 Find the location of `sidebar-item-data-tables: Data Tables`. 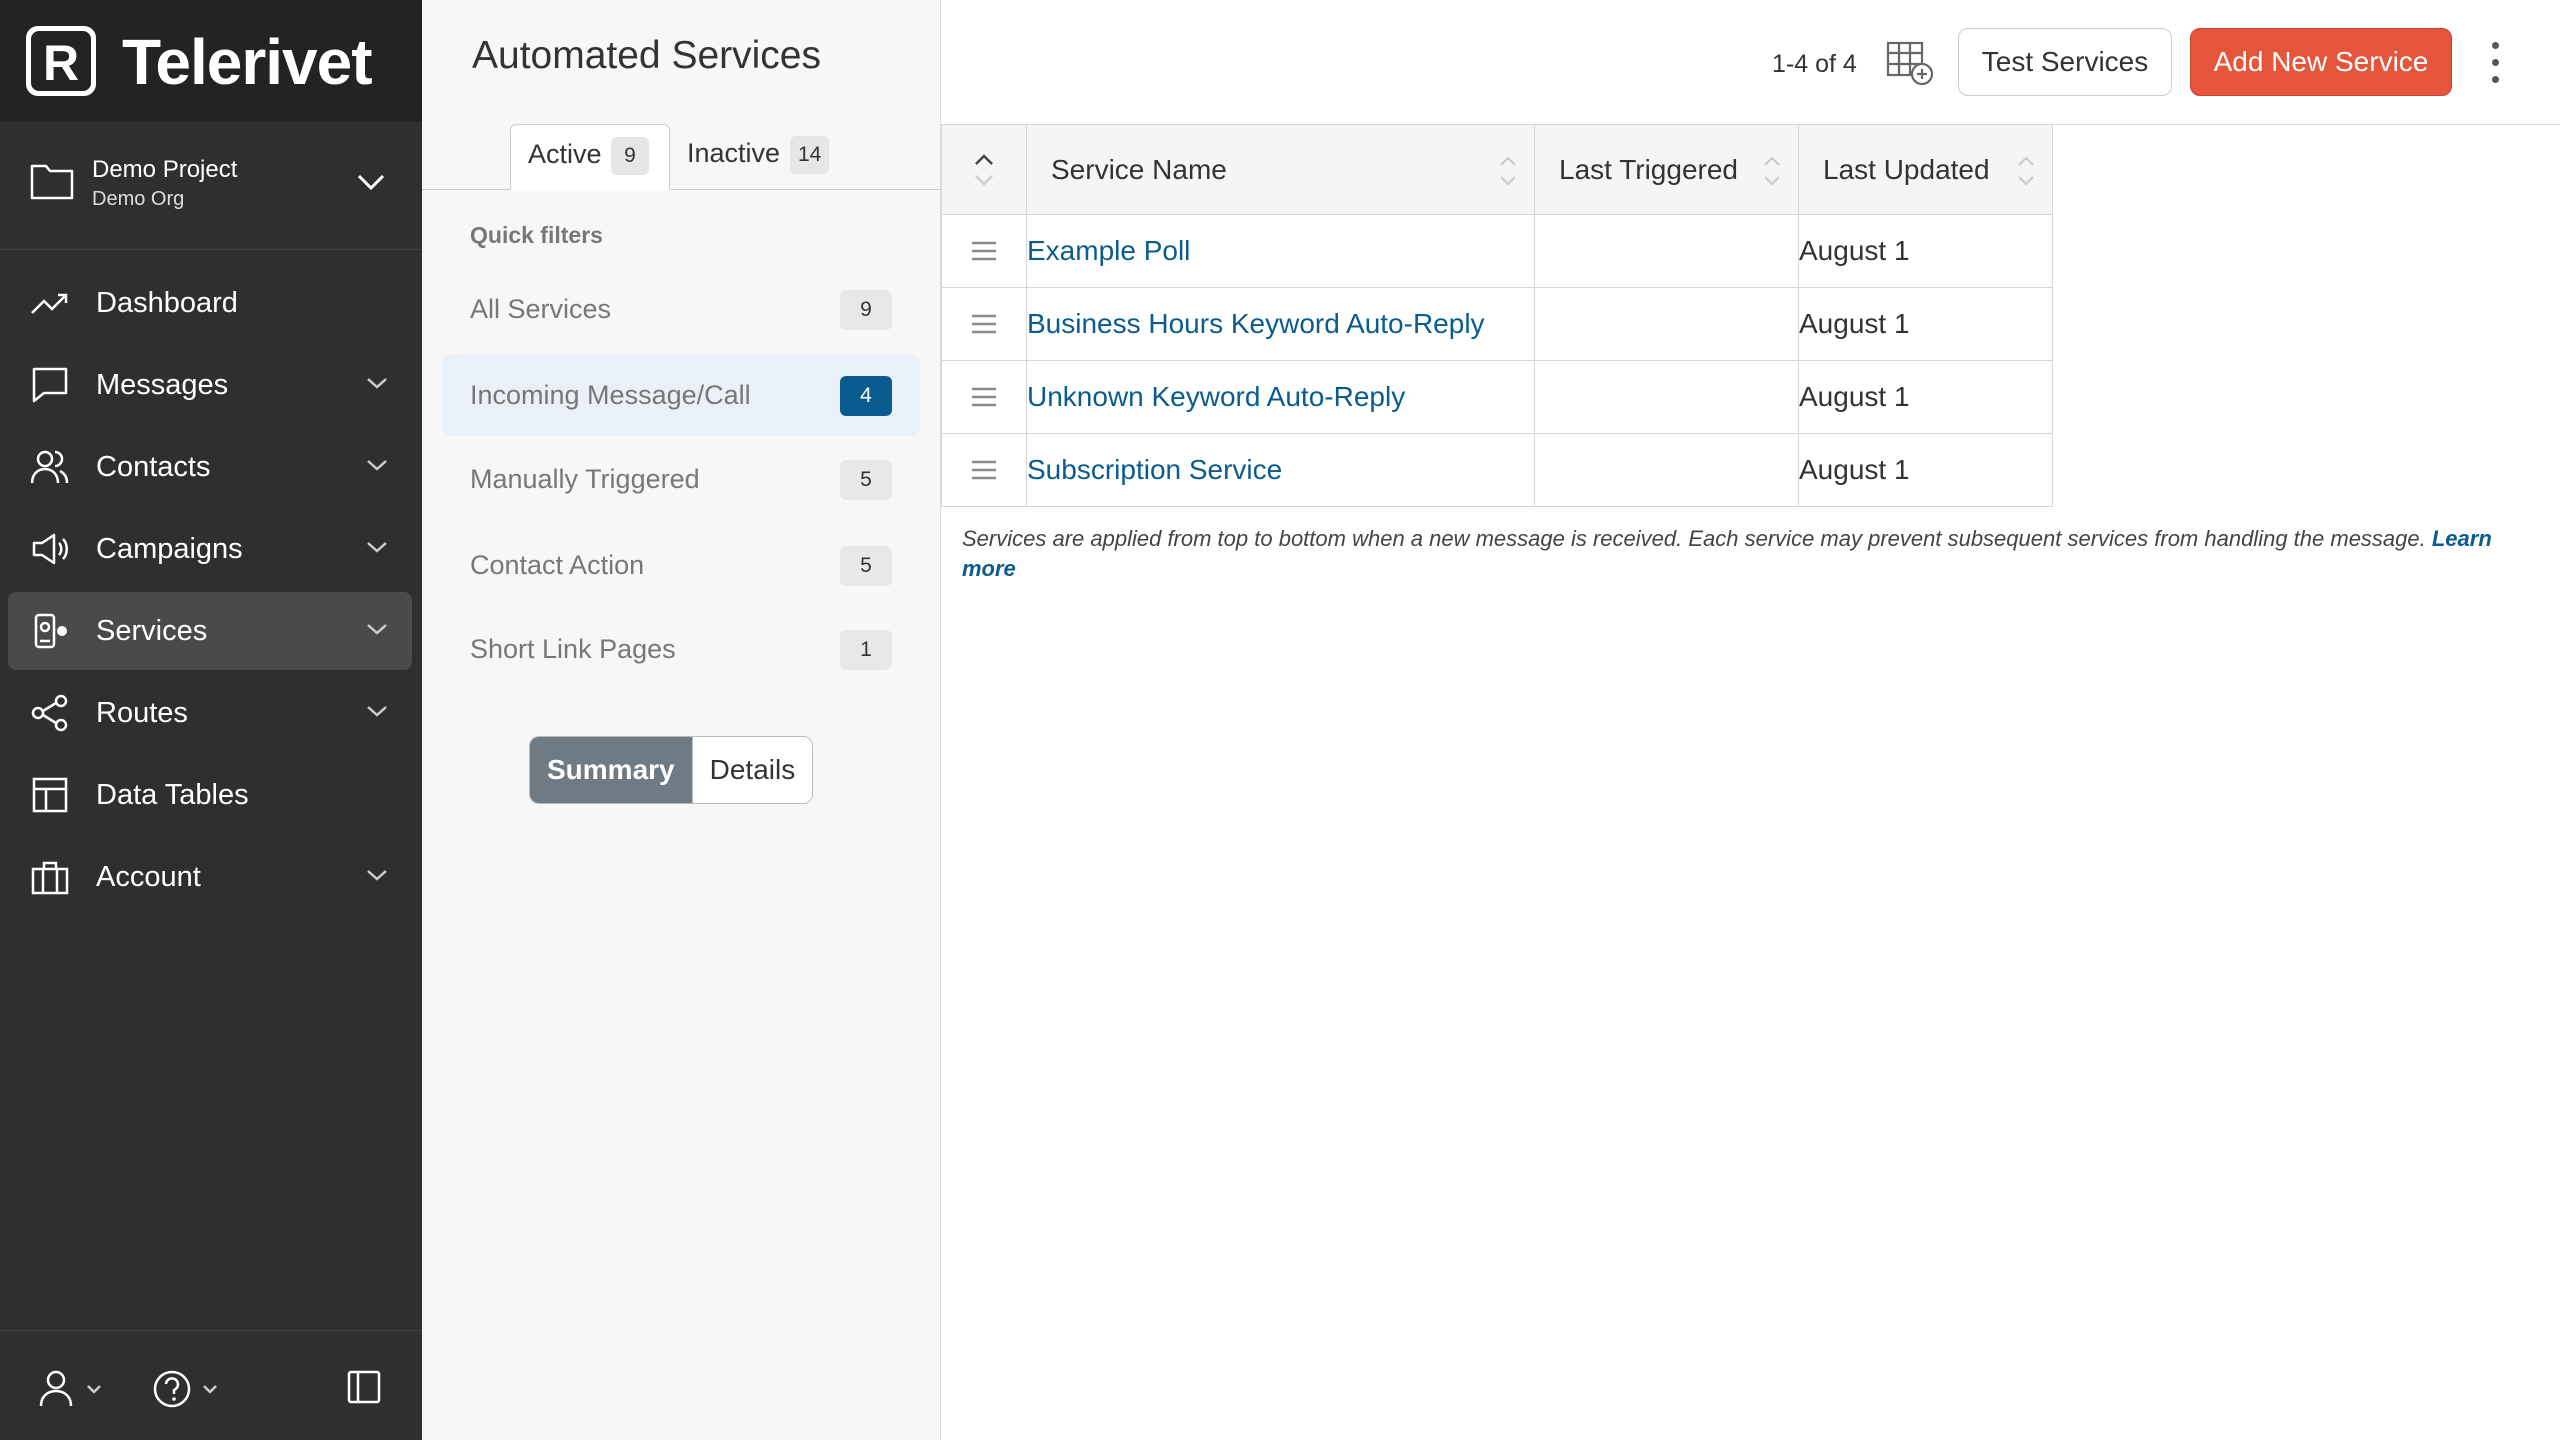

sidebar-item-data-tables: Data Tables is located at coordinates (210, 795).